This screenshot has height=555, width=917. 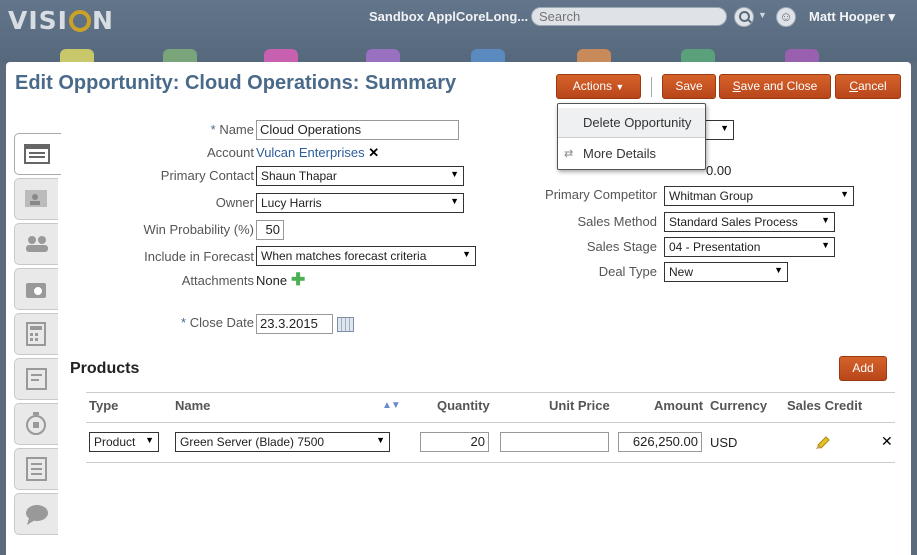 I want to click on unit-price-field, so click(x=554, y=442).